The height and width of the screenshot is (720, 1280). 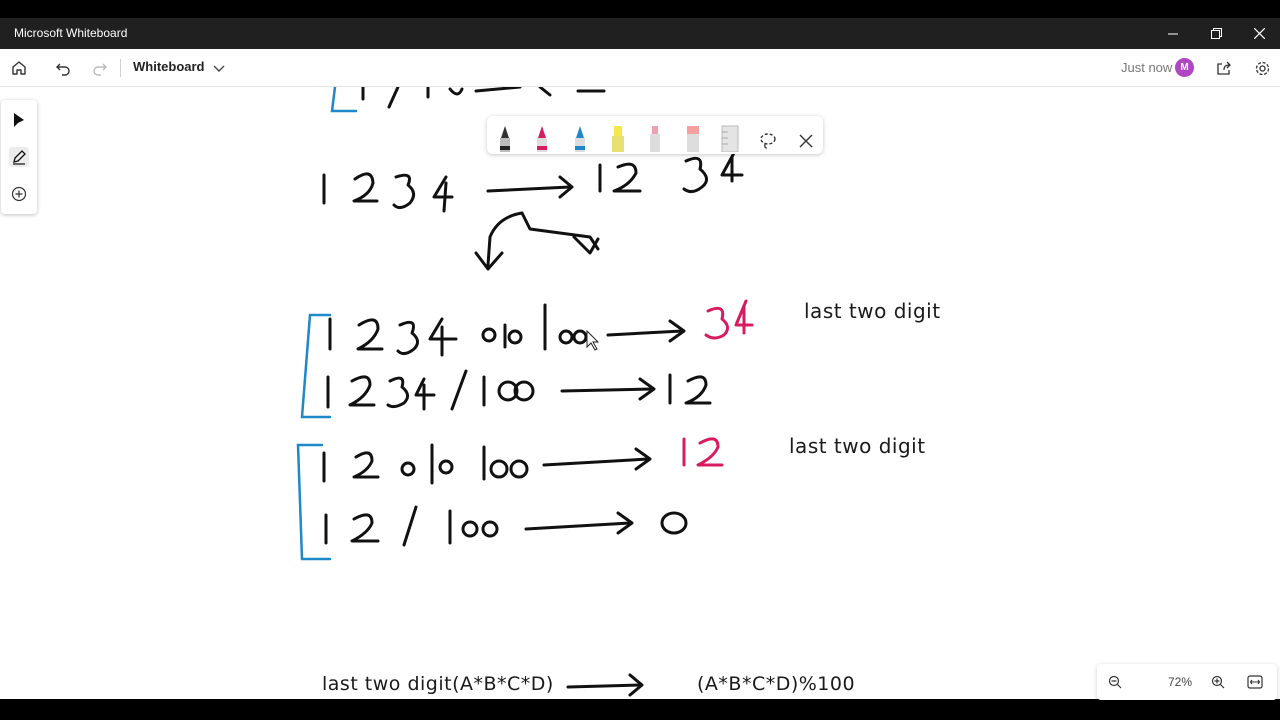 I want to click on pen-icon, so click(x=19, y=157).